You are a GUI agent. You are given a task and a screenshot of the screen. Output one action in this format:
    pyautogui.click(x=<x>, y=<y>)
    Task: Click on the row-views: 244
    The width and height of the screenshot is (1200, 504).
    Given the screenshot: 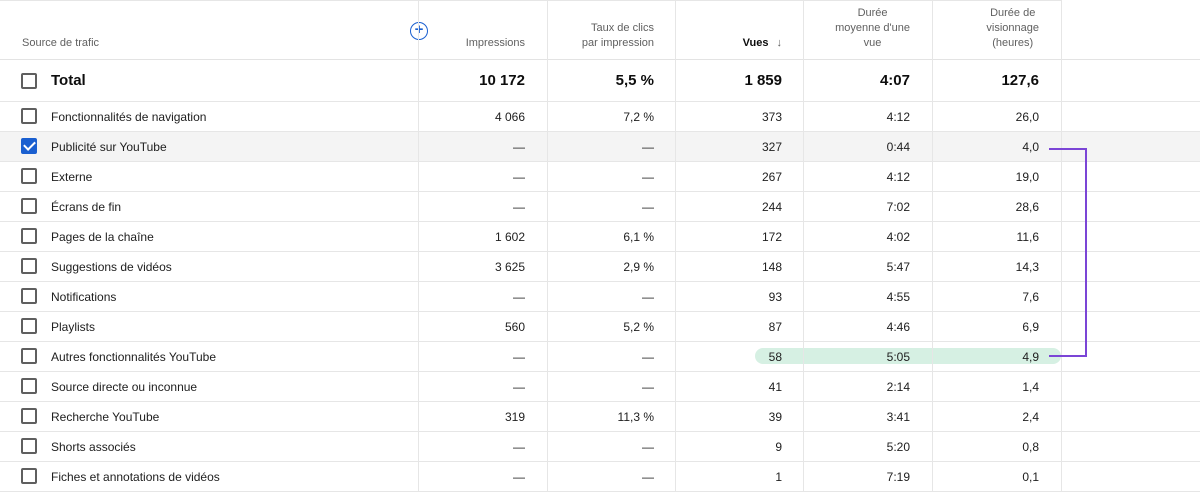 What is the action you would take?
    pyautogui.click(x=771, y=207)
    